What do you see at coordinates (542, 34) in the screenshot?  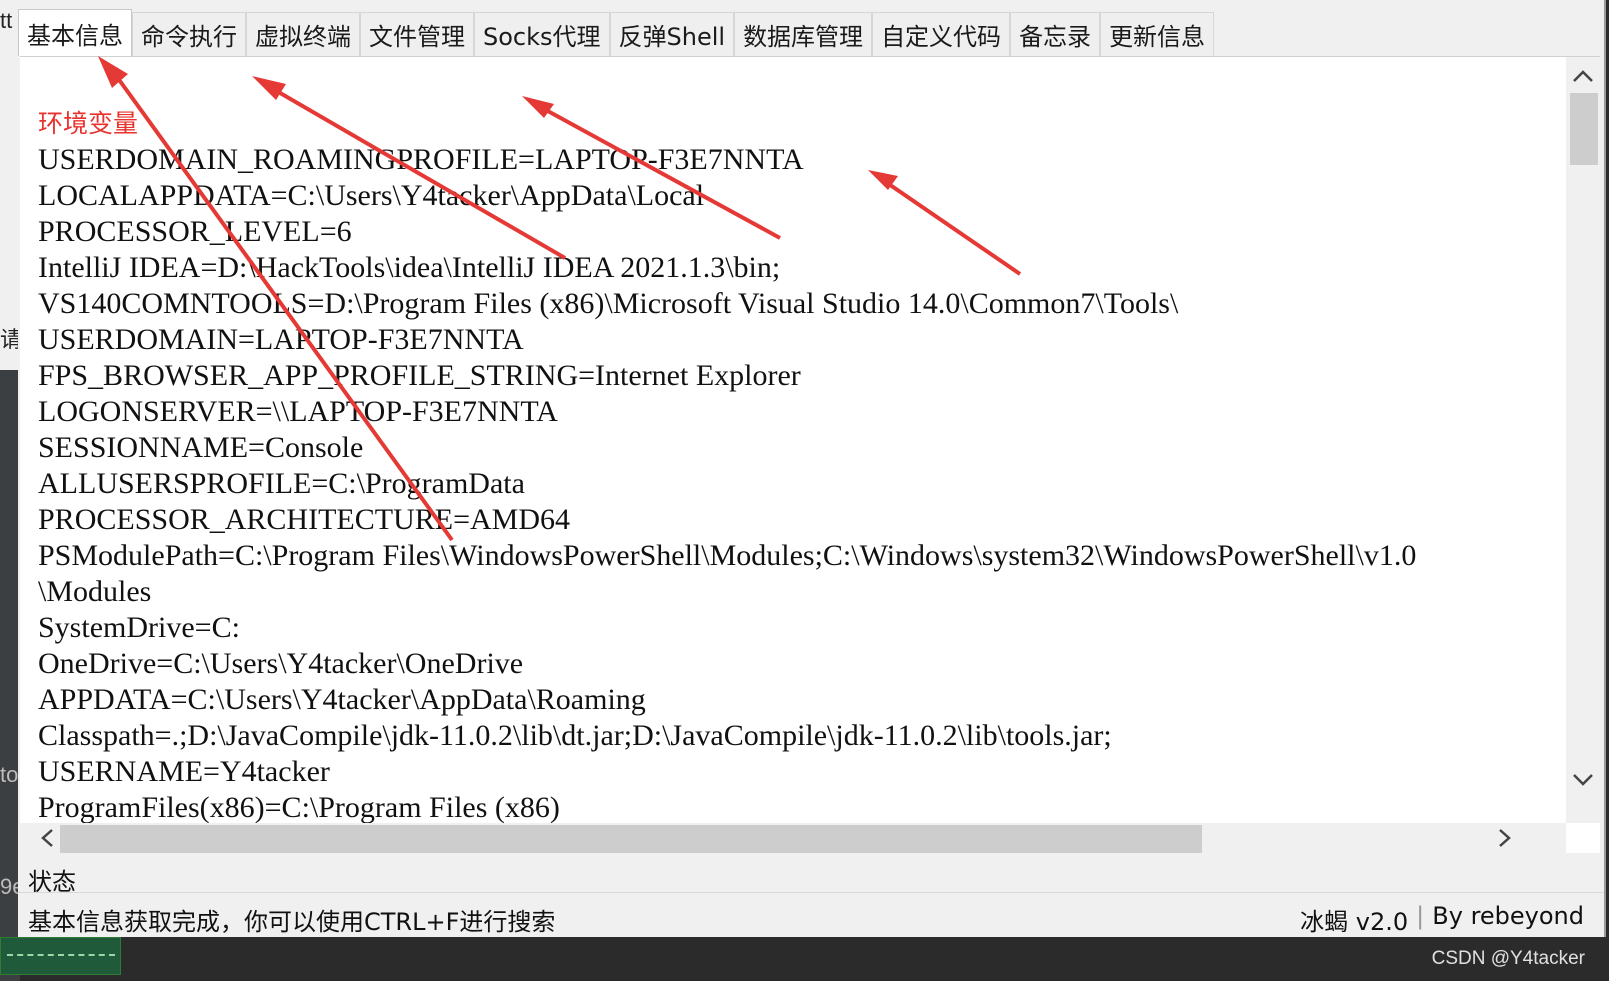 I see `tab-socks-proxy: Socks代理` at bounding box center [542, 34].